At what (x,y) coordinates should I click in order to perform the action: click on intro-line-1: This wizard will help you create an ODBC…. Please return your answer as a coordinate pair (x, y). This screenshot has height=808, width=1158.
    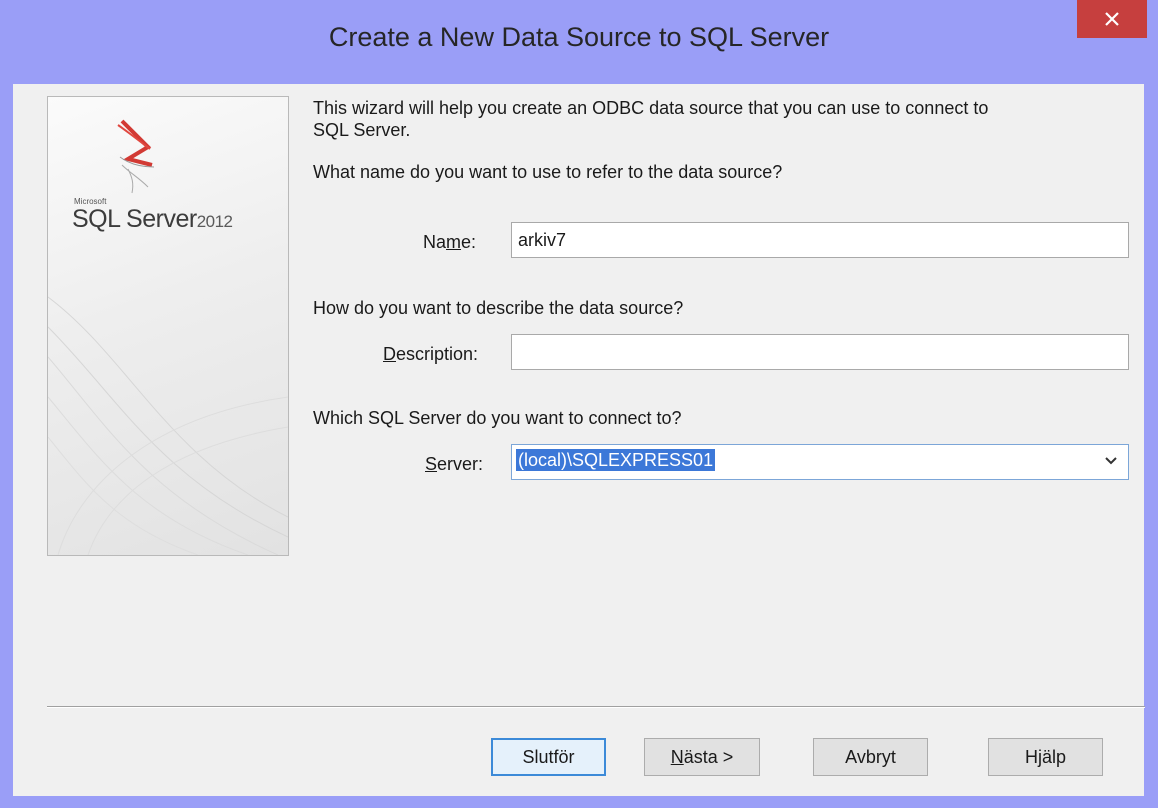
    Looking at the image, I should click on (651, 108).